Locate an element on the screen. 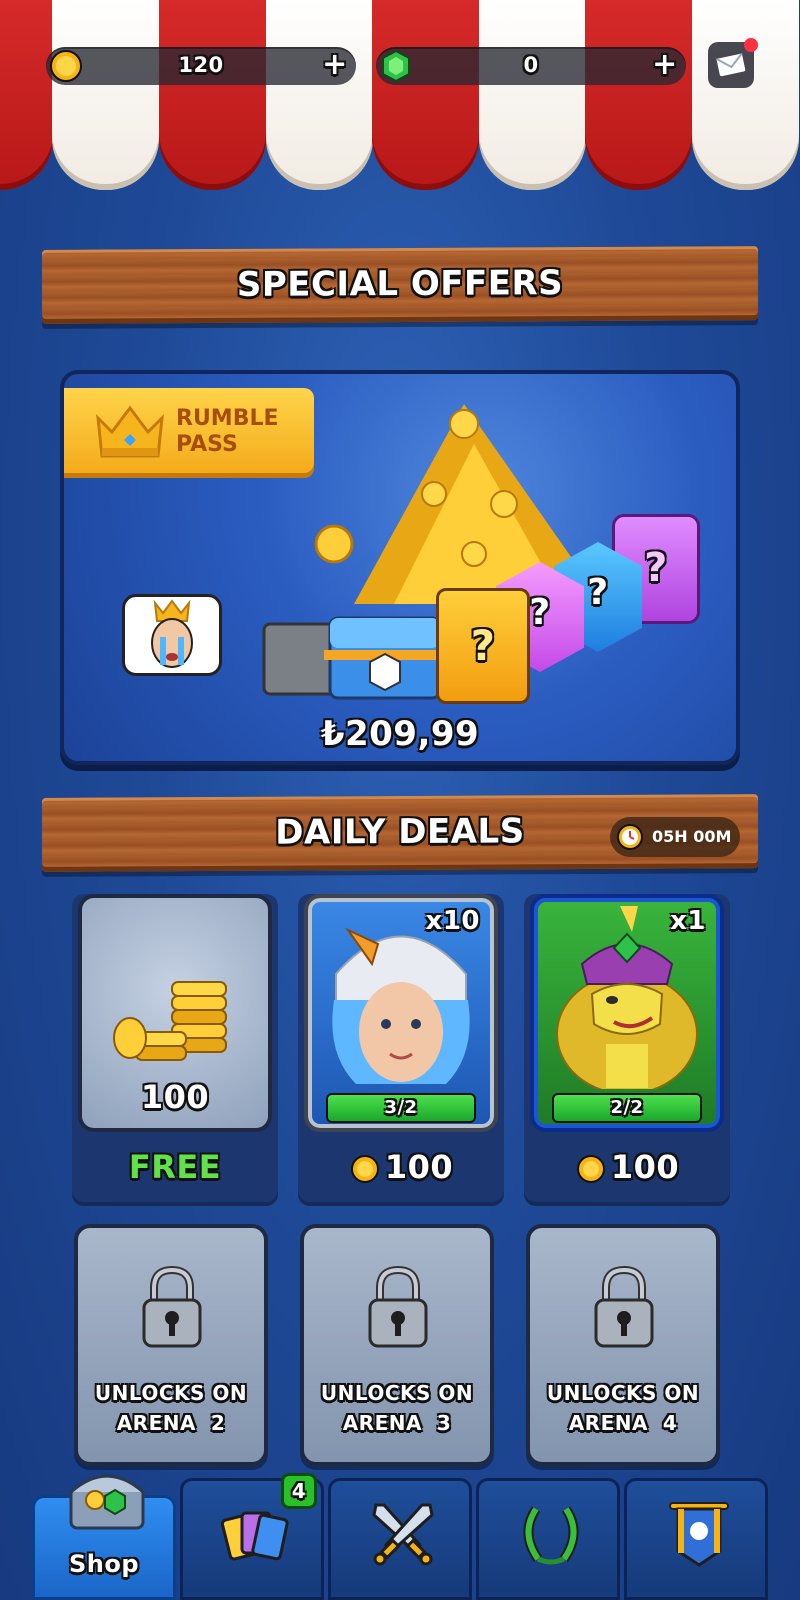  gold-value: 120 is located at coordinates (201, 65).